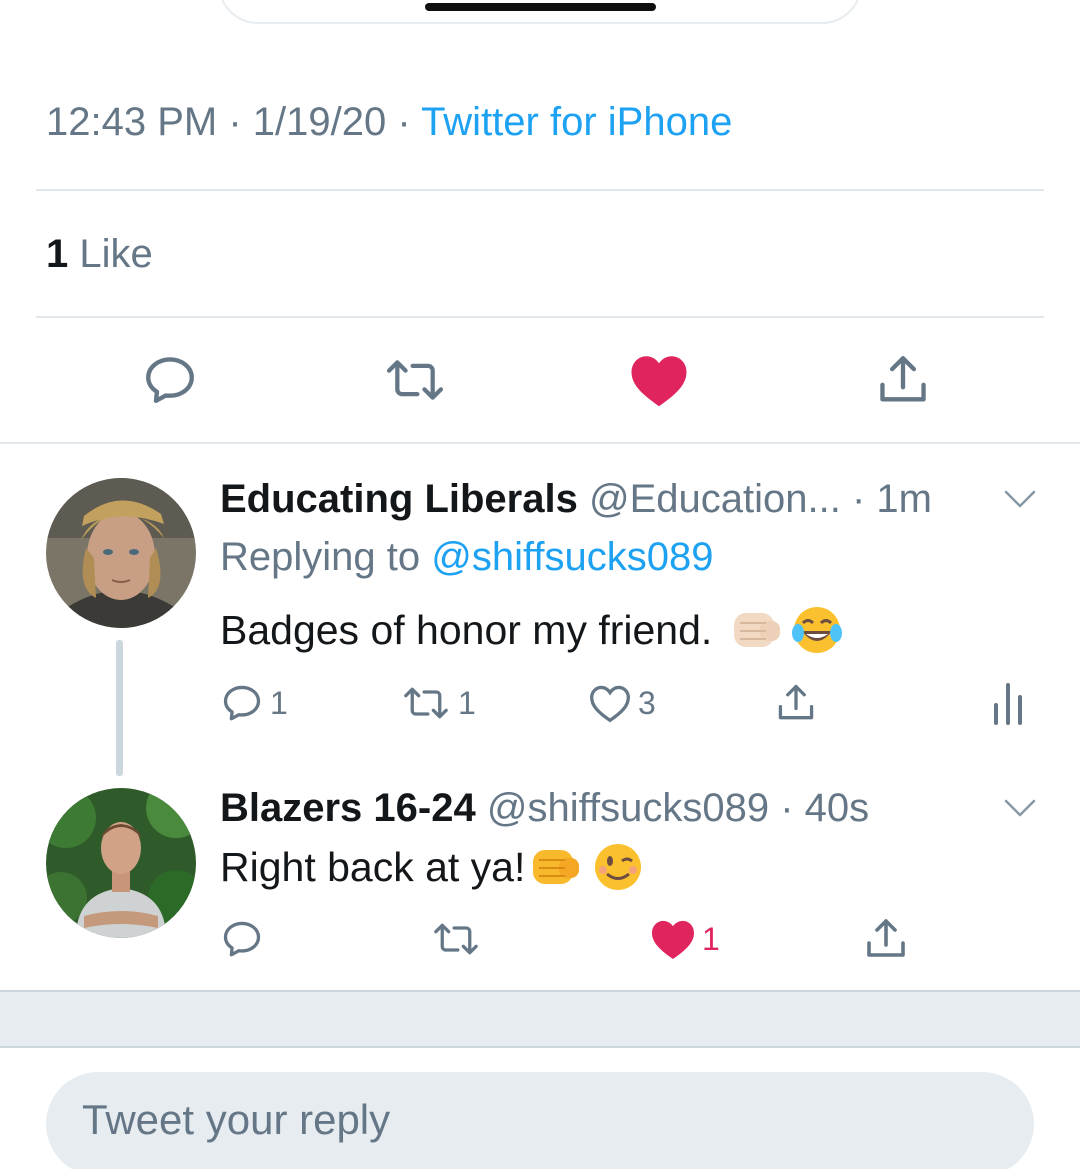 Image resolution: width=1080 pixels, height=1169 pixels. What do you see at coordinates (132, 122) in the screenshot?
I see `tweet-time: 12:43 PM` at bounding box center [132, 122].